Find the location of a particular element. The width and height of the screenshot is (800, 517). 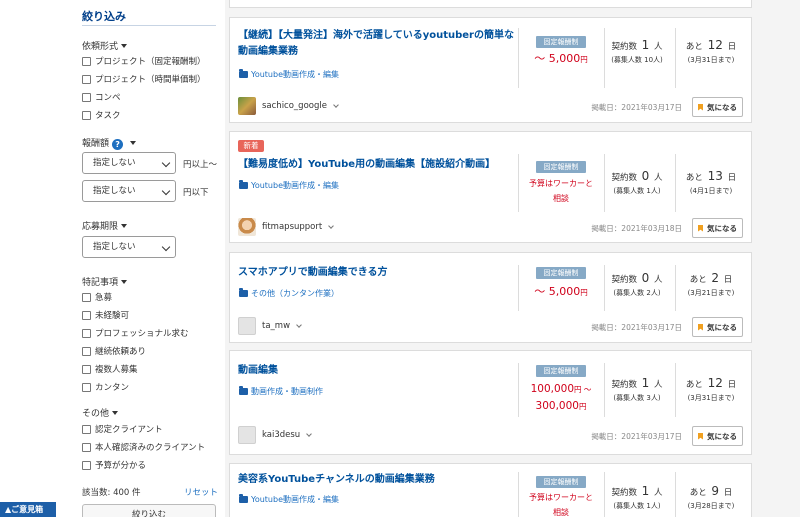

divider is located at coordinates (149, 25).